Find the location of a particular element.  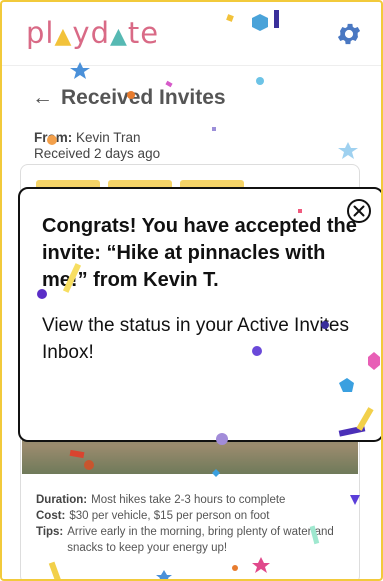

tips-label: Tips: is located at coordinates (50, 532).